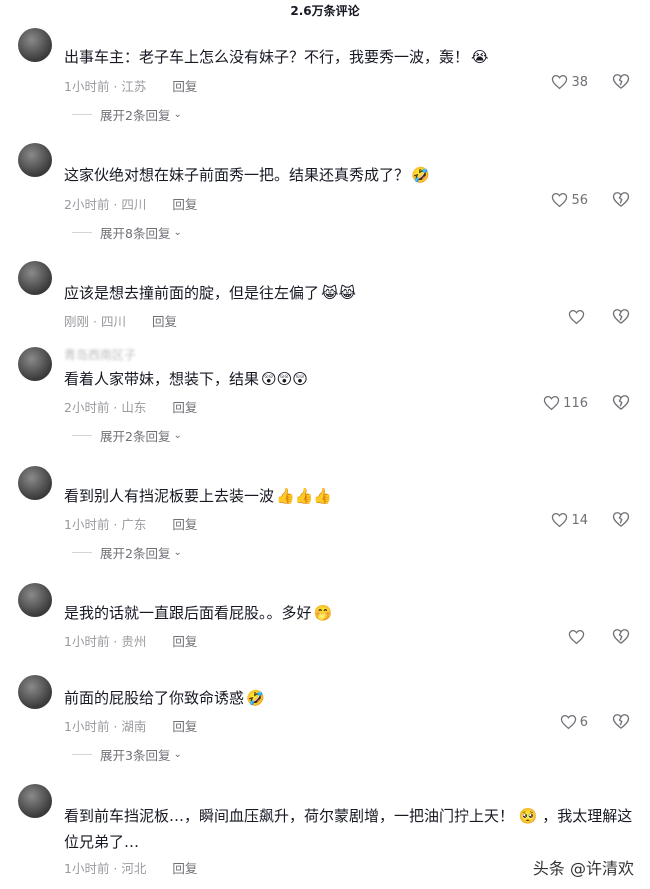 The height and width of the screenshot is (889, 650). What do you see at coordinates (284, 379) in the screenshot?
I see `emoji: 😲😲😲` at bounding box center [284, 379].